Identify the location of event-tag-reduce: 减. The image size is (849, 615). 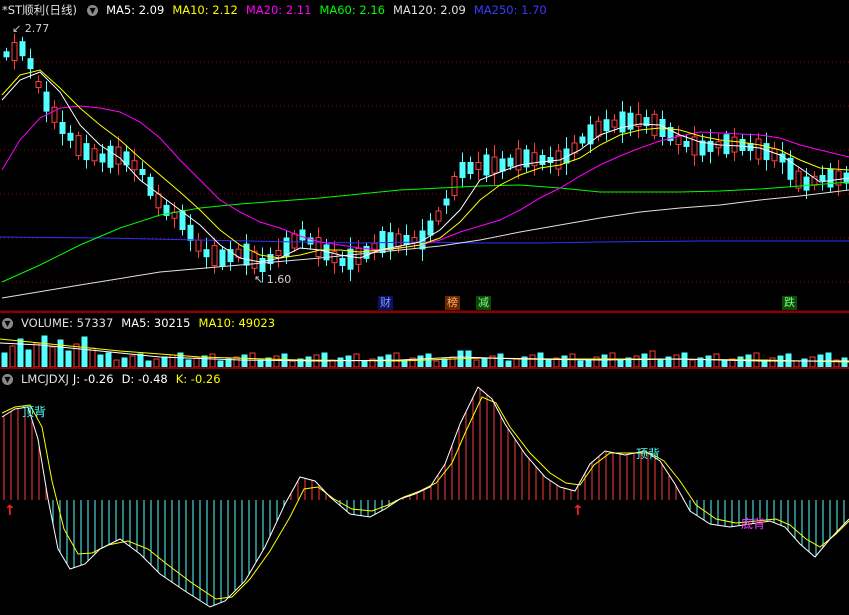
(483, 303).